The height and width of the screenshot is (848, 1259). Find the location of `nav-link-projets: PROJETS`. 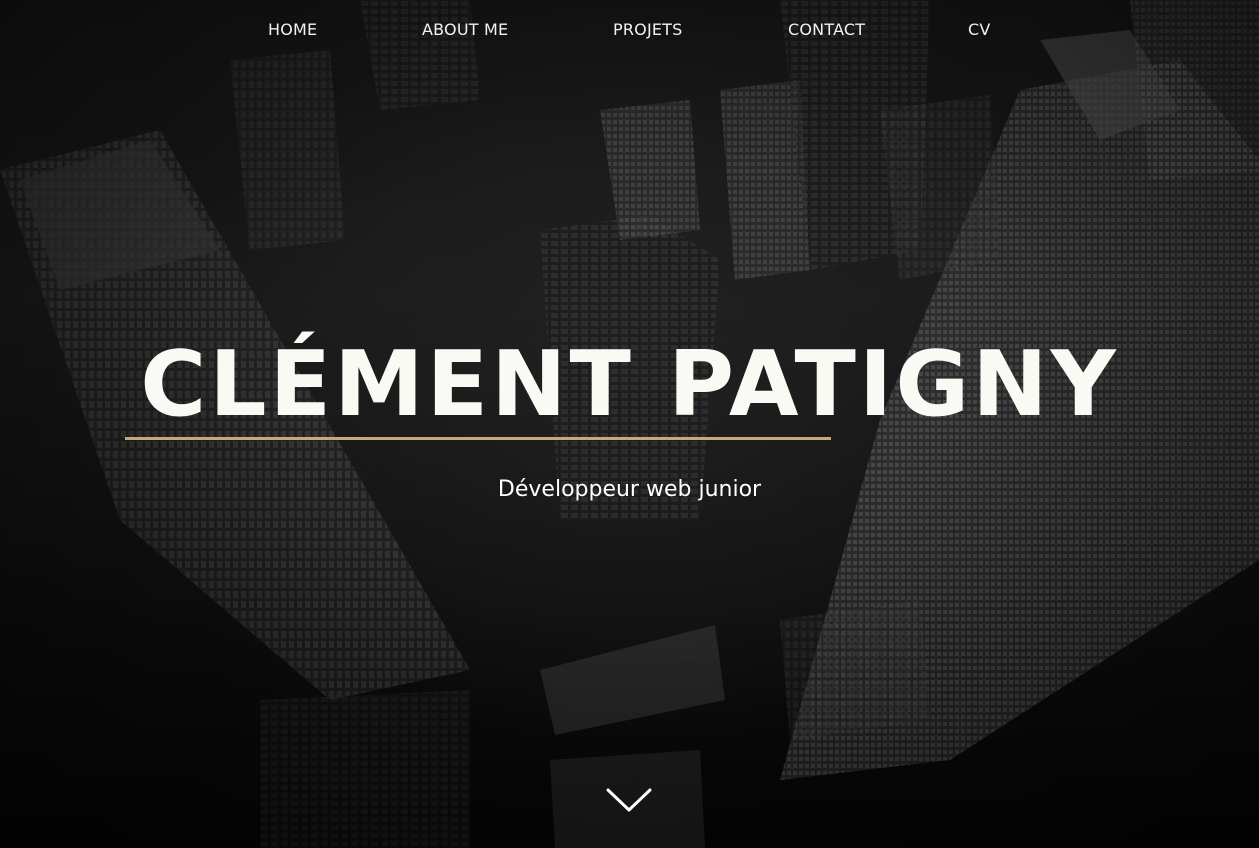

nav-link-projets: PROJETS is located at coordinates (648, 29).